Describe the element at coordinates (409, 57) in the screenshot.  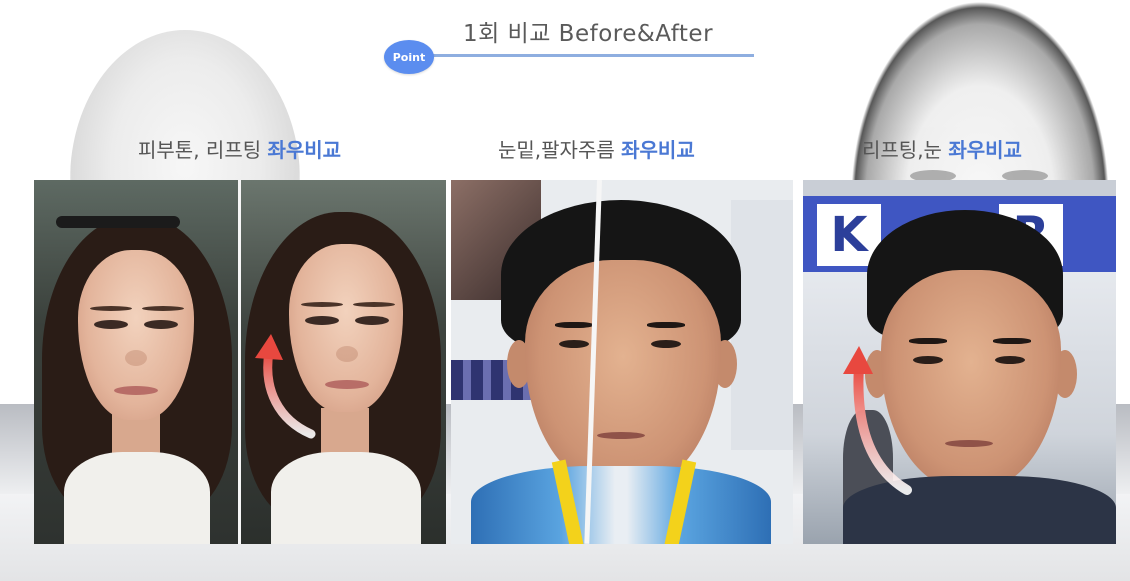
I see `point-badge: Point` at that location.